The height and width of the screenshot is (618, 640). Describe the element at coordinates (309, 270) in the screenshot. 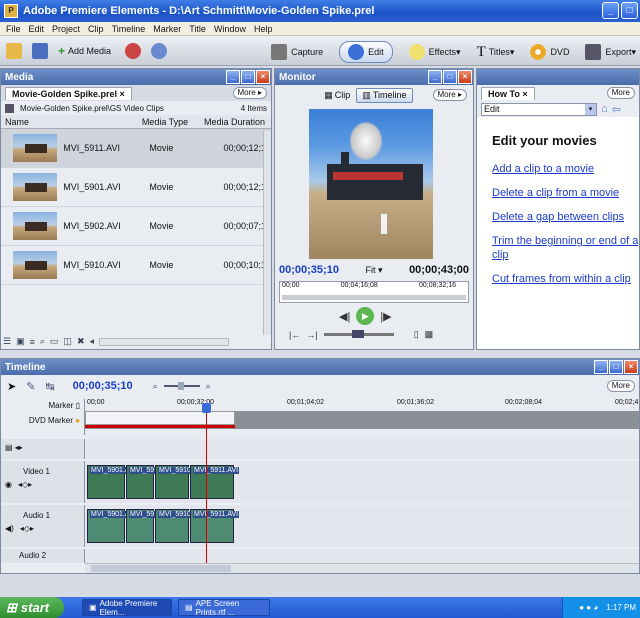

I see `current-time: 00;00;35;10` at that location.